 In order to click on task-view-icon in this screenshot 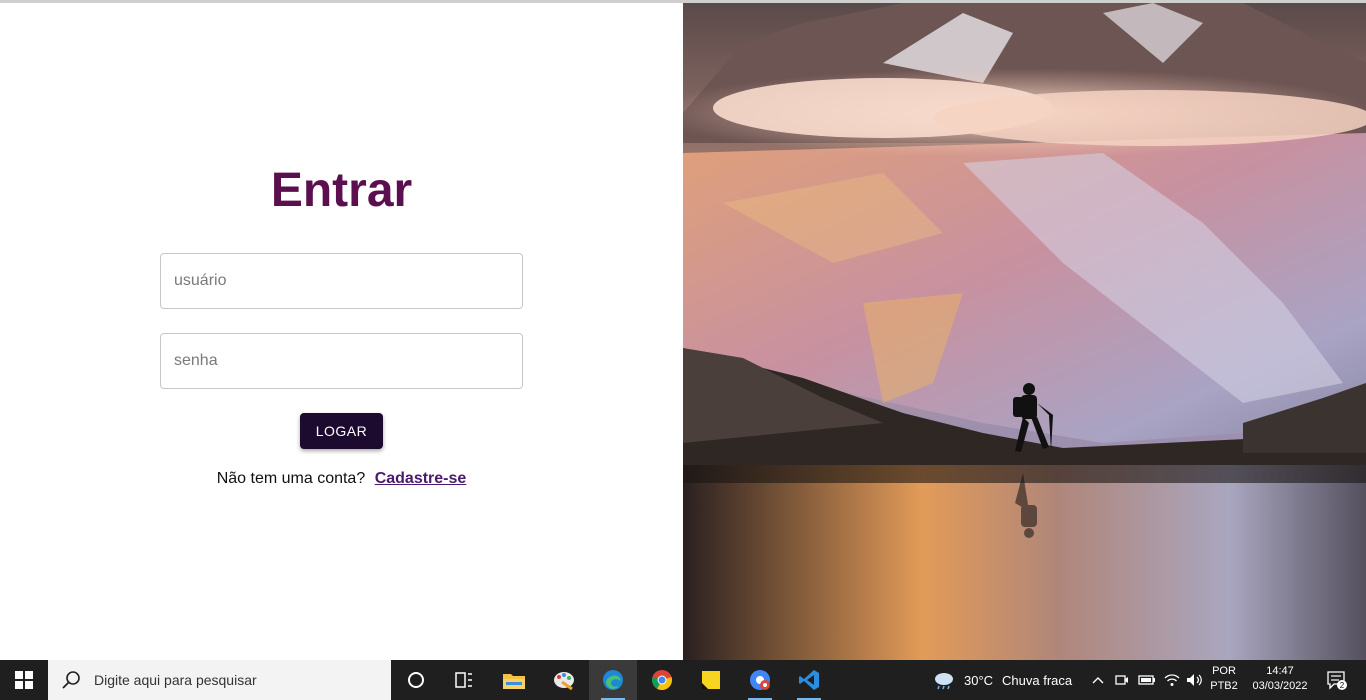, I will do `click(463, 680)`.